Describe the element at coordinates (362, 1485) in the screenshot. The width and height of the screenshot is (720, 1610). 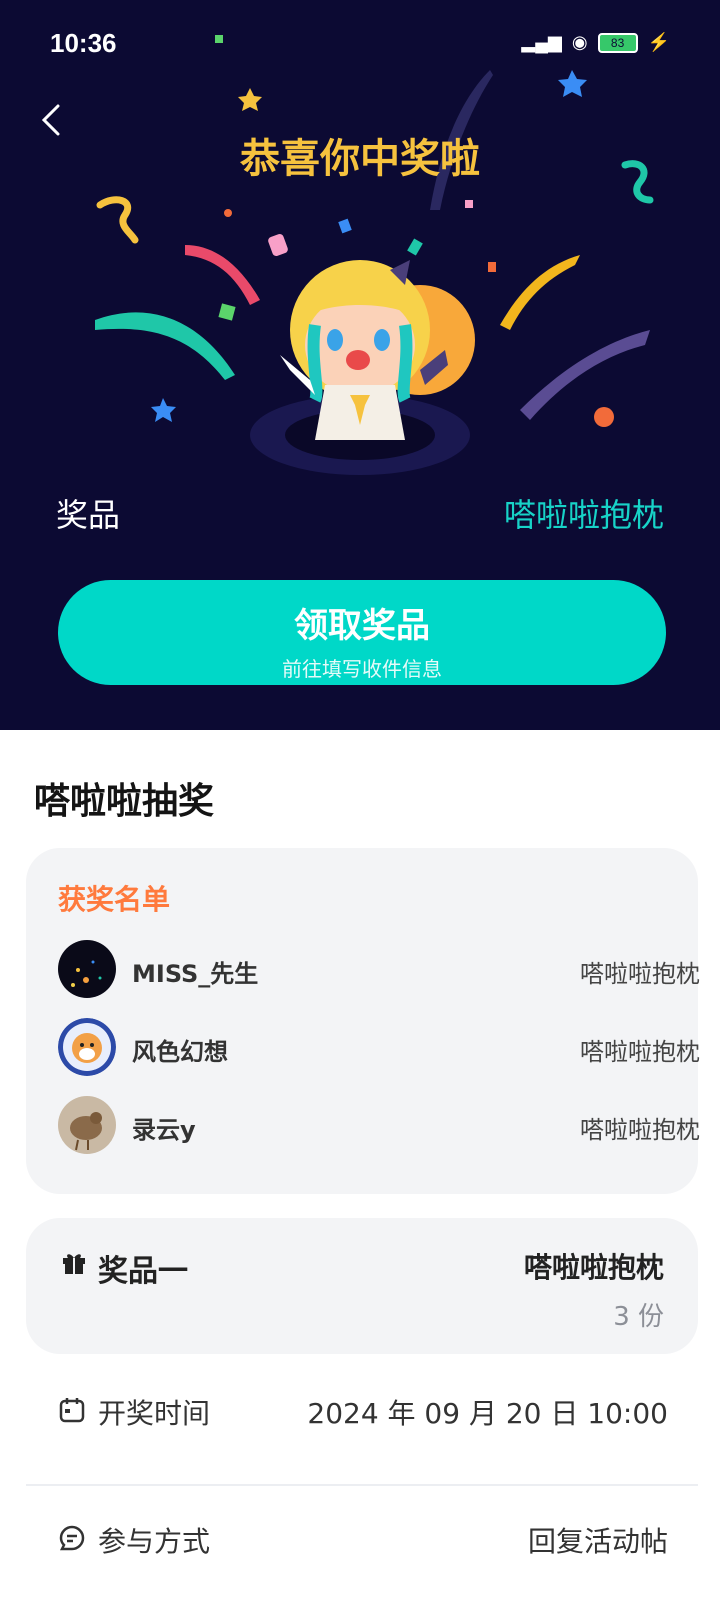
I see `divider` at that location.